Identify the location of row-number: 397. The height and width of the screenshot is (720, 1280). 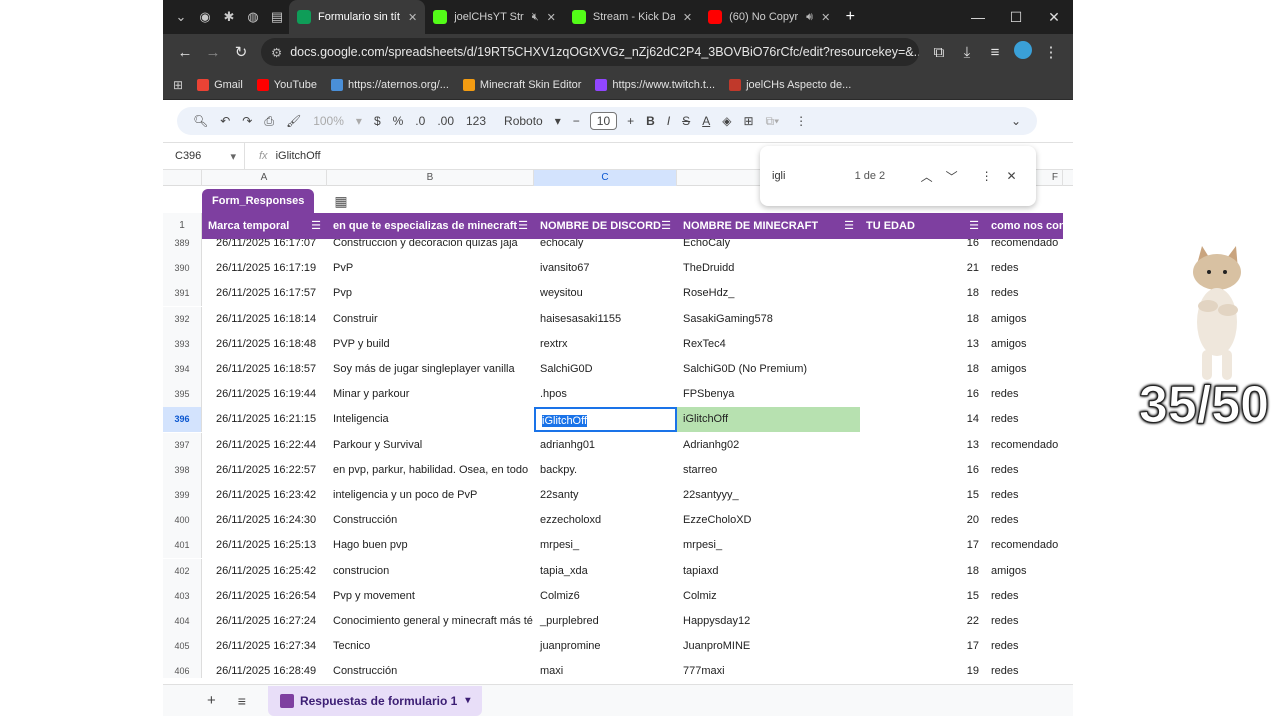
(182, 445).